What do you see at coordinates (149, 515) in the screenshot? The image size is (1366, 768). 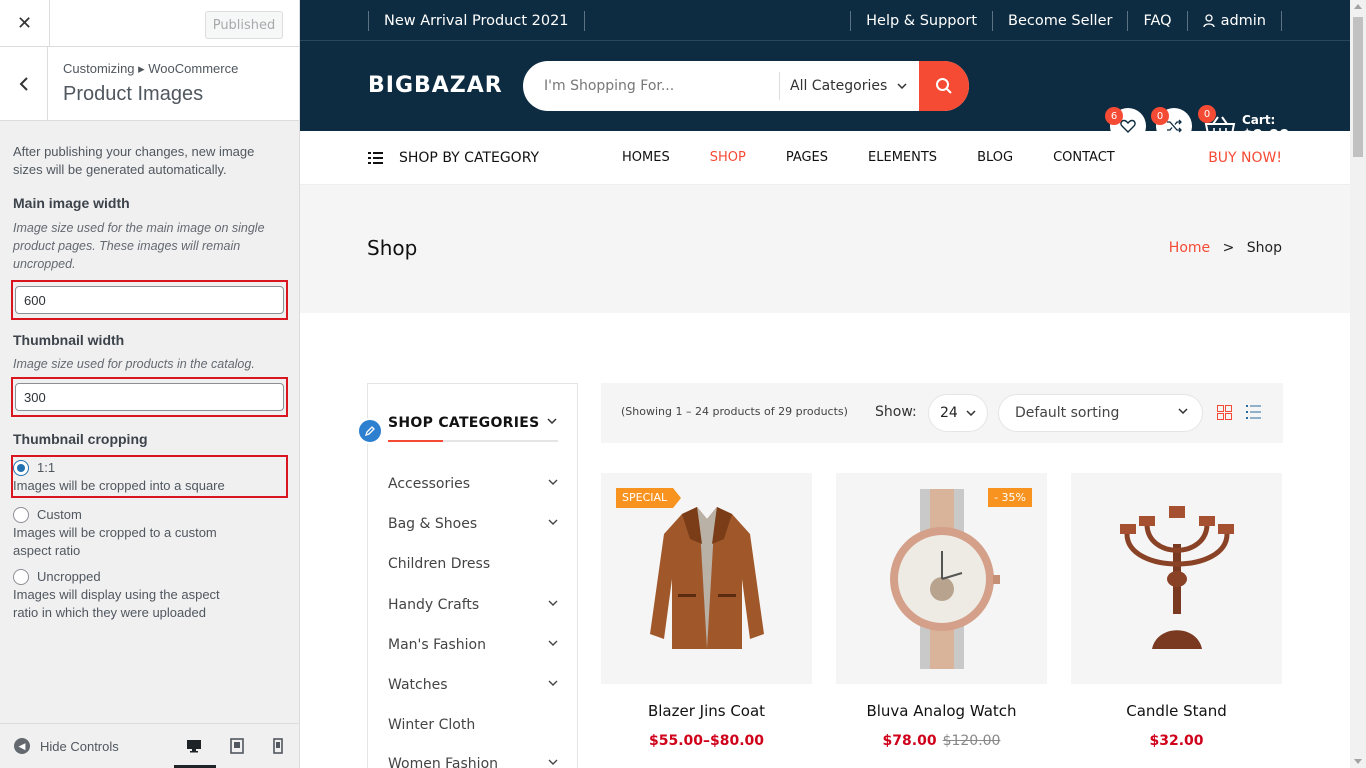 I see `crop-option-custom: Custom` at bounding box center [149, 515].